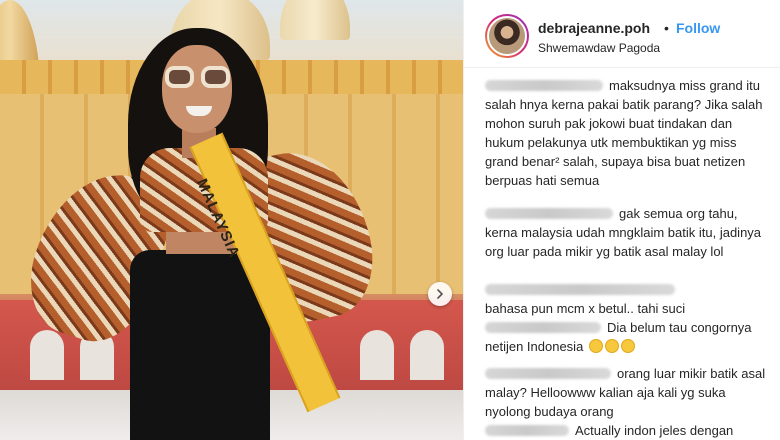 This screenshot has height=440, width=780. What do you see at coordinates (679, 327) in the screenshot?
I see `comment-text: Dia belum tau congornya` at bounding box center [679, 327].